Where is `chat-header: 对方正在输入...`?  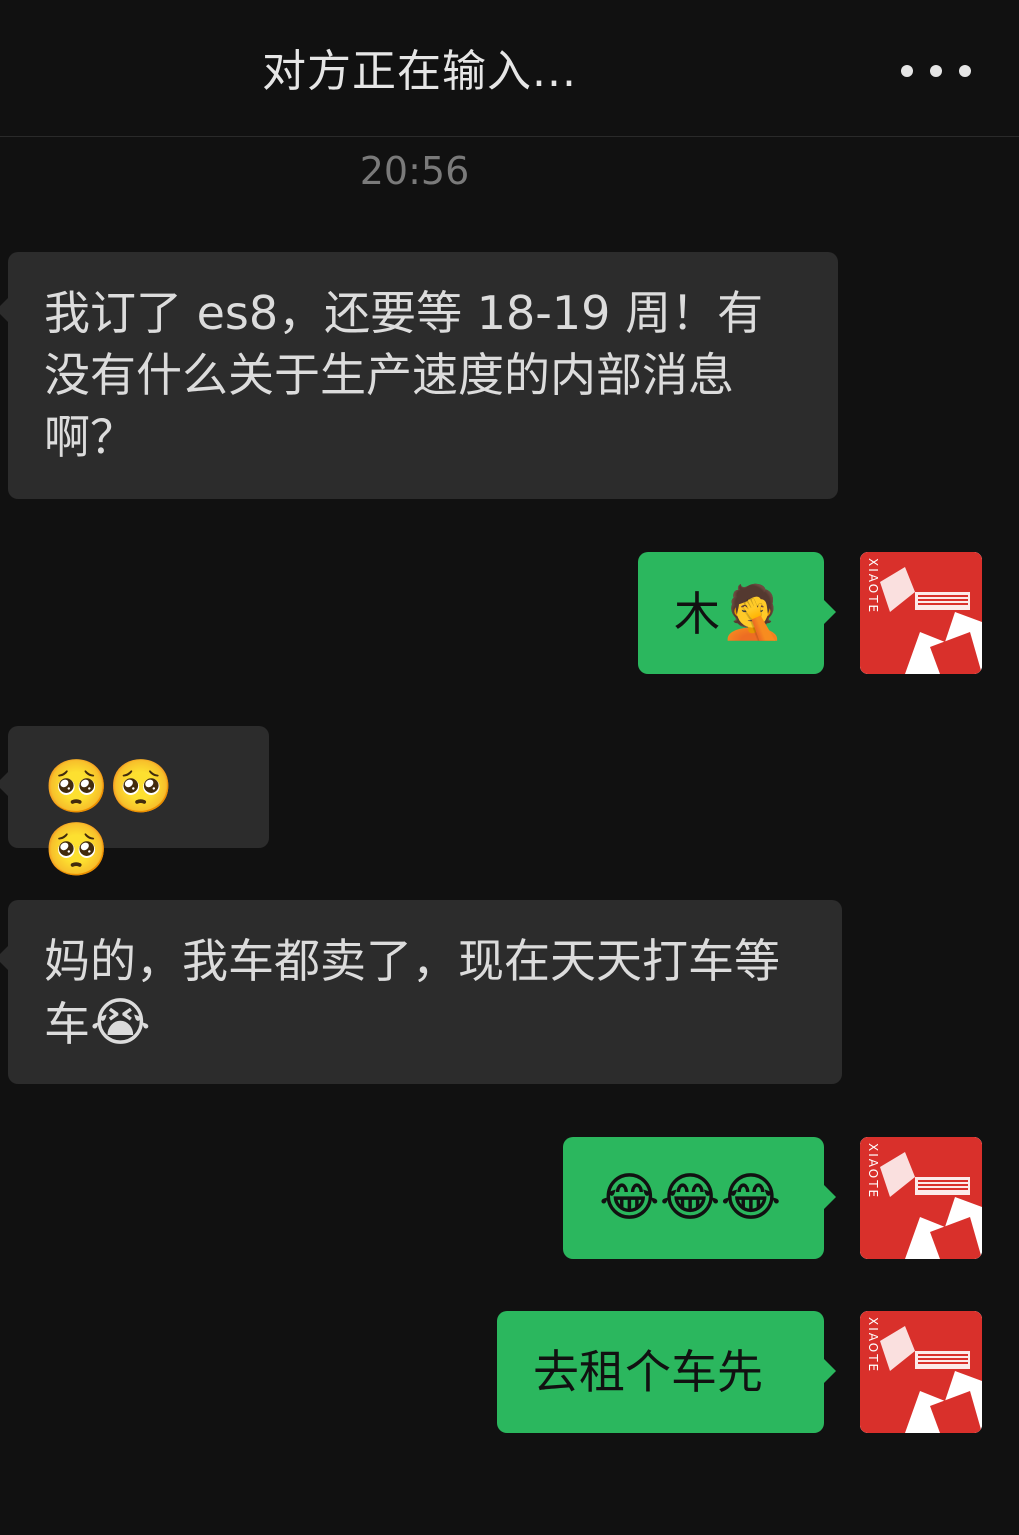
chat-header: 对方正在输入... is located at coordinates (509, 68).